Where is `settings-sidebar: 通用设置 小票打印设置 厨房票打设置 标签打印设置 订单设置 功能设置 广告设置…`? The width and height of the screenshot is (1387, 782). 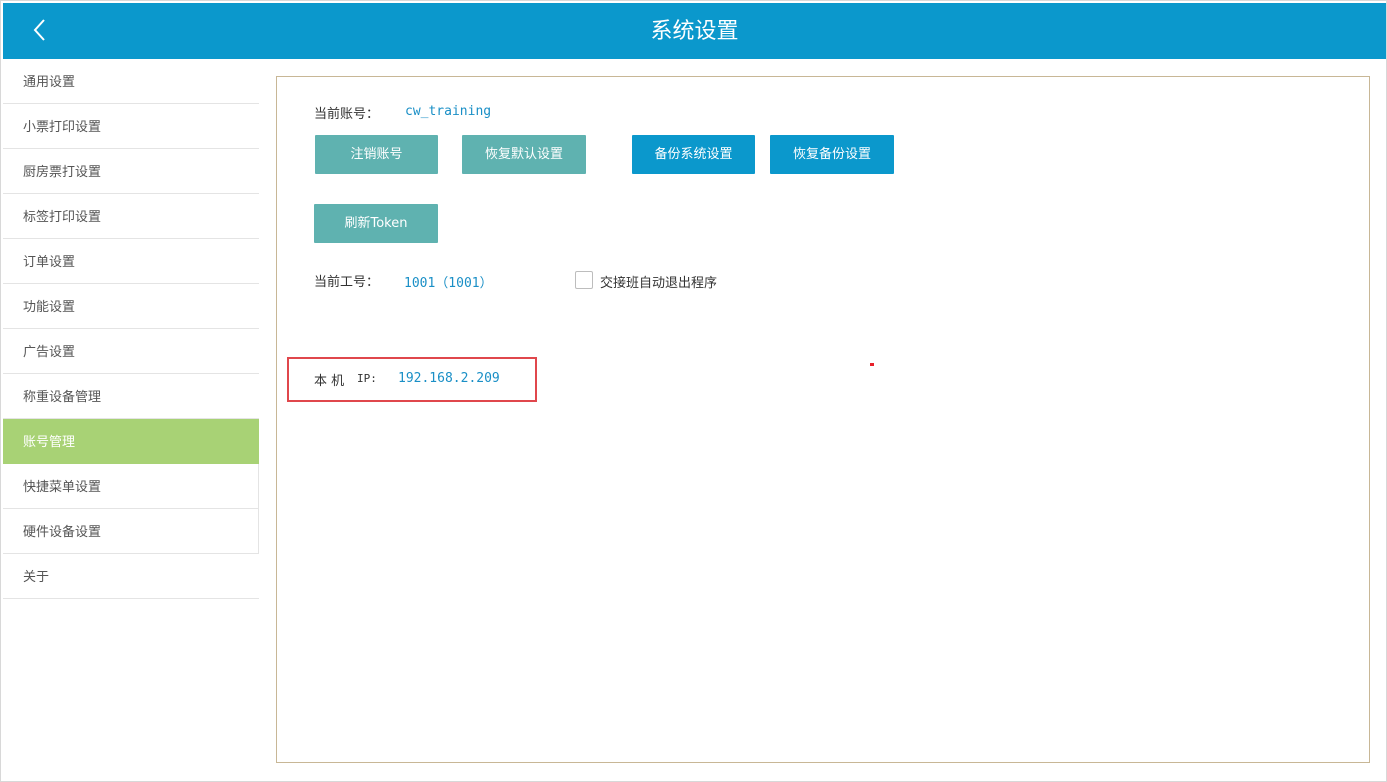
settings-sidebar: 通用设置 小票打印设置 厨房票打设置 标签打印设置 订单设置 功能设置 广告设置… is located at coordinates (131, 329).